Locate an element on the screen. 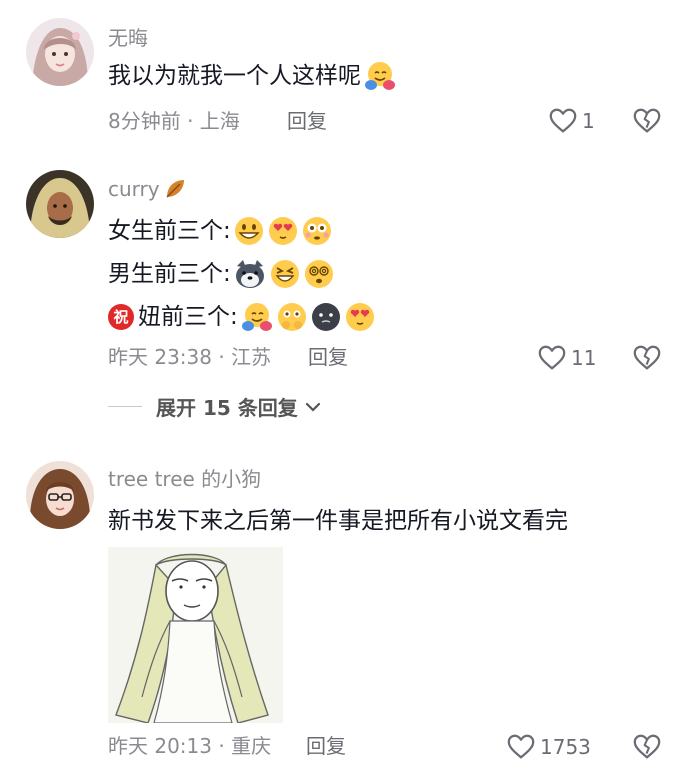 The image size is (690, 768). husky-dog-emoji-icon is located at coordinates (250, 274).